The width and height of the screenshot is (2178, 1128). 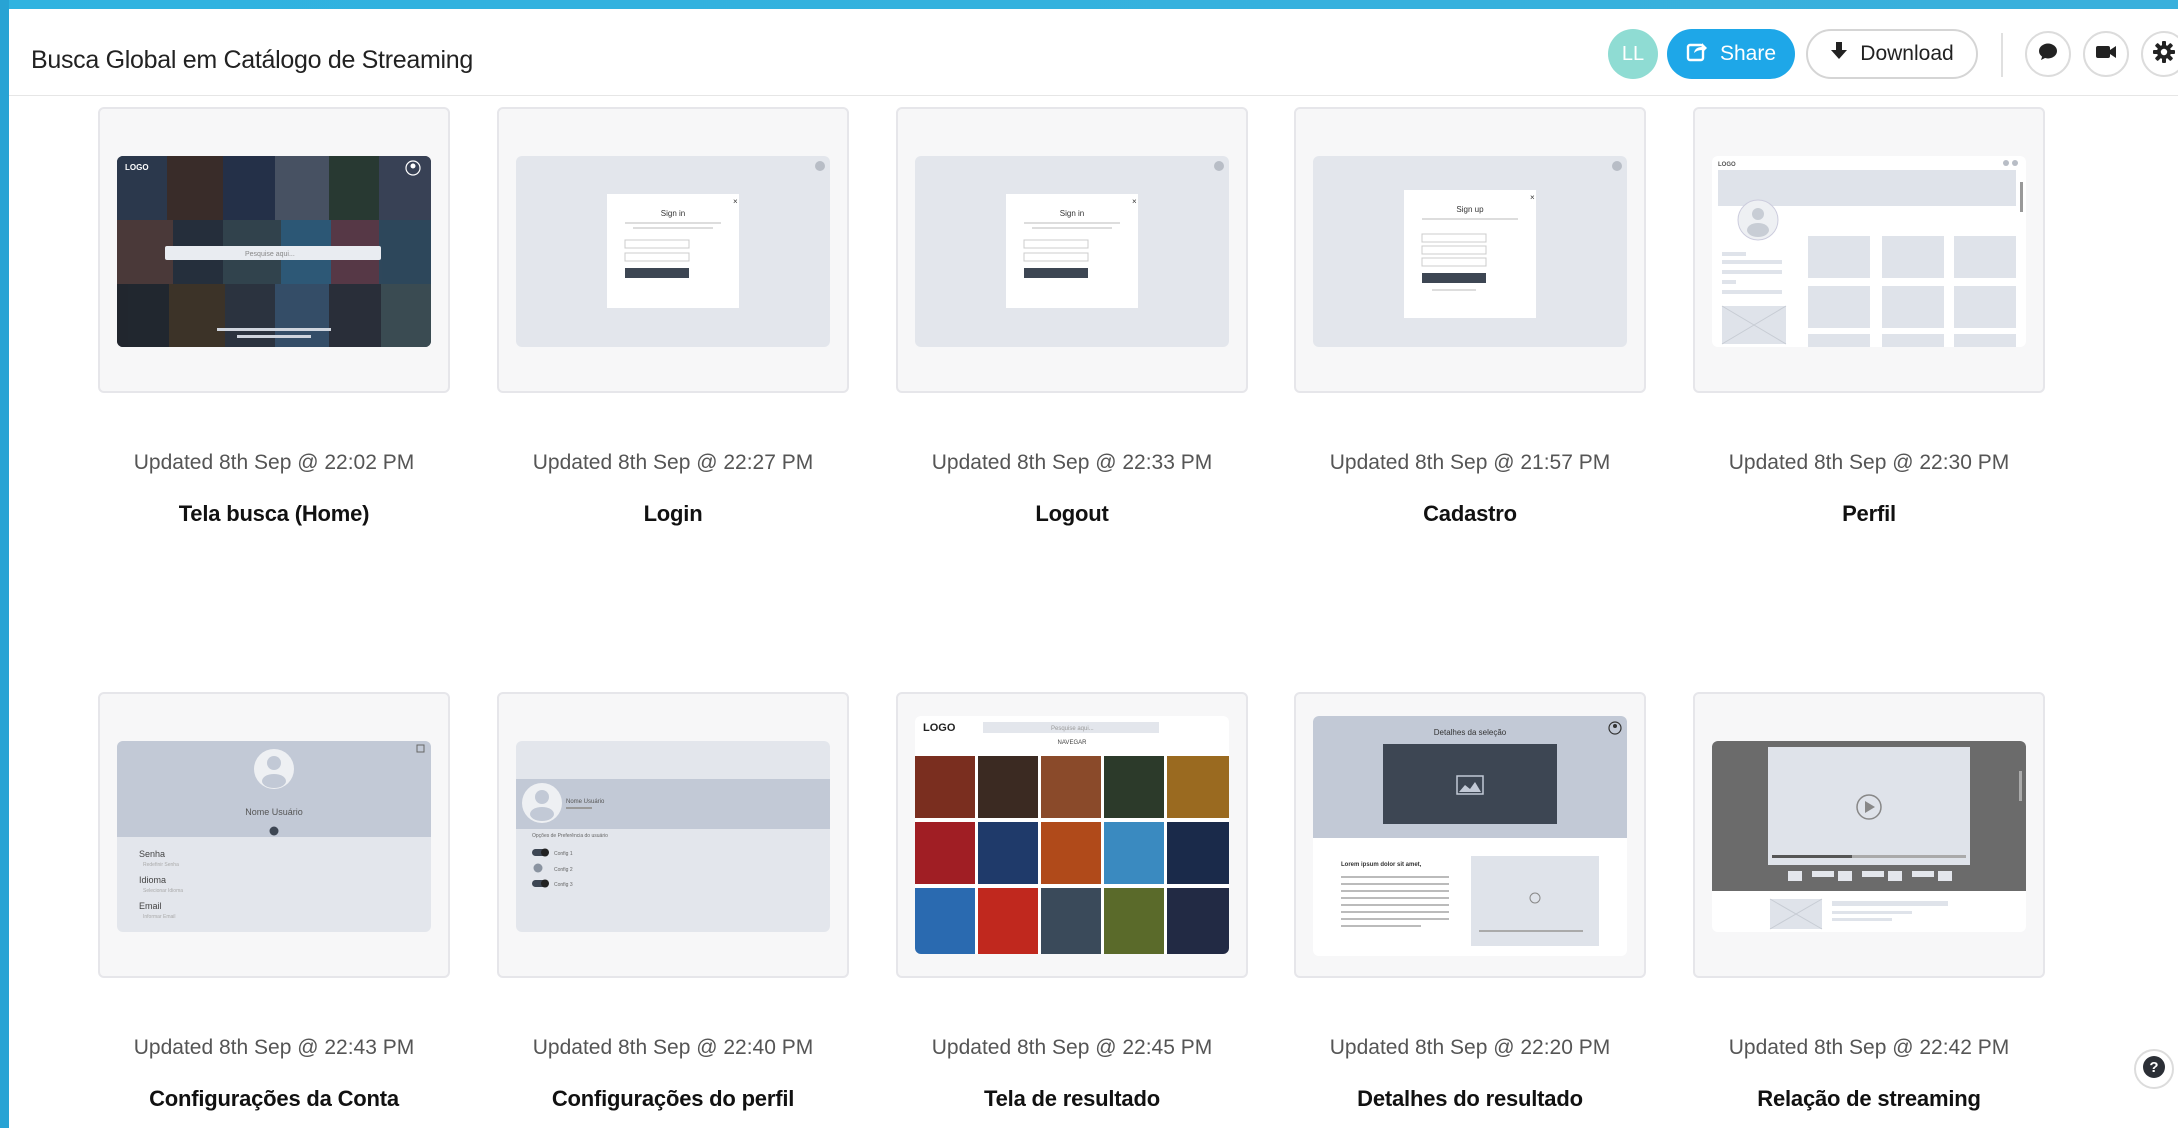 I want to click on video-icon, so click(x=2106, y=54).